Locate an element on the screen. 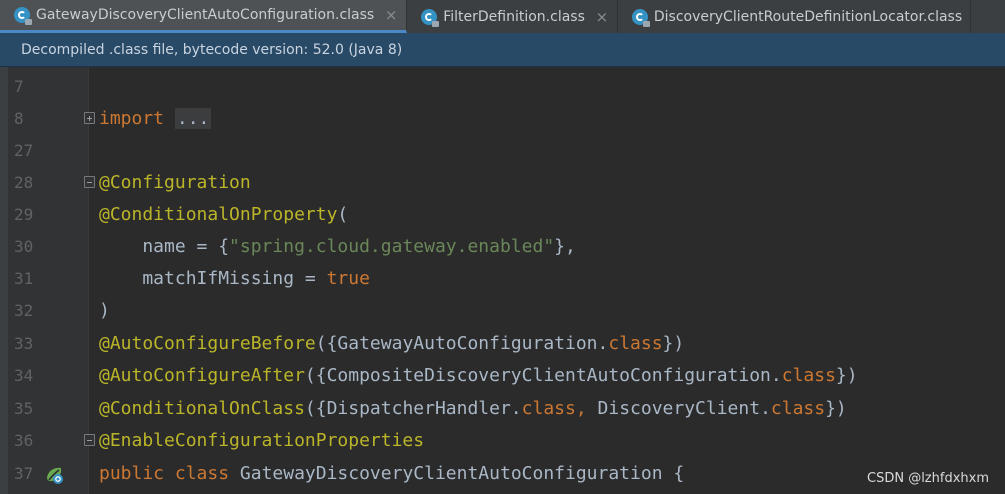 The image size is (1005, 494). line-number: 34 is located at coordinates (24, 375).